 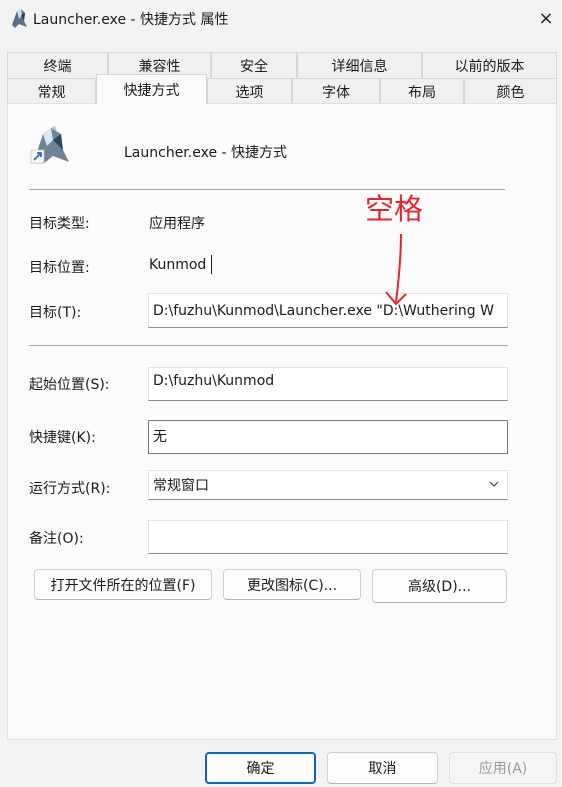 I want to click on tab-options: 选项, so click(x=249, y=91).